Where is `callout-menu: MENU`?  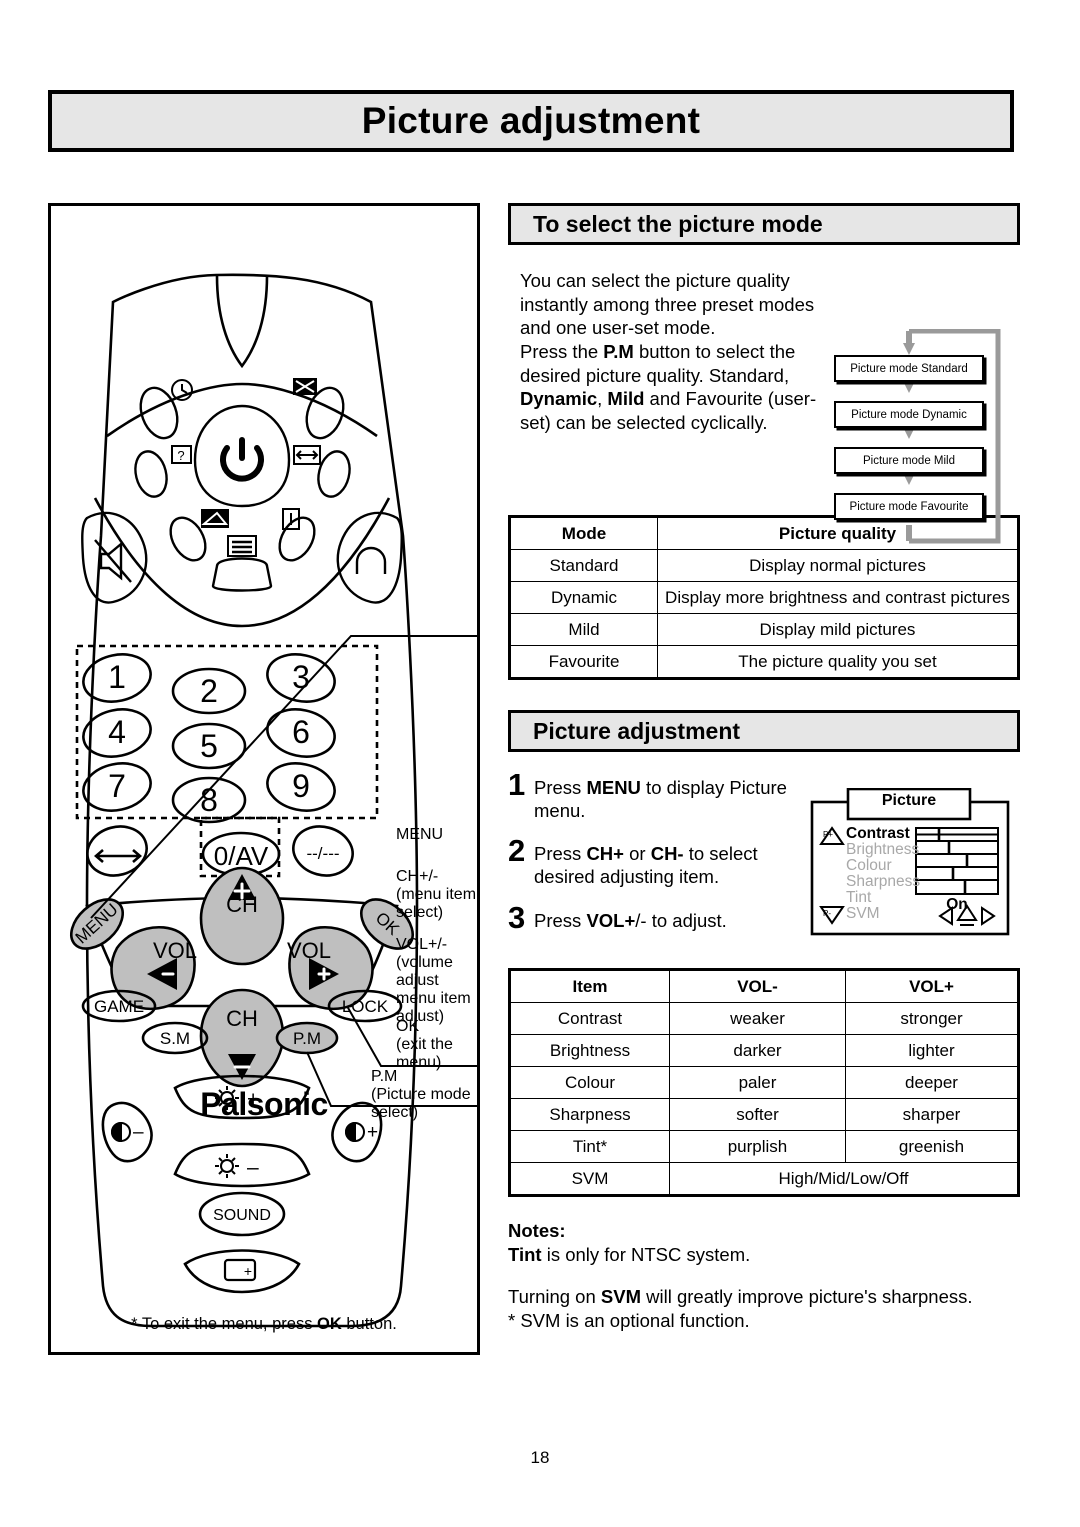 callout-menu: MENU is located at coordinates (420, 834).